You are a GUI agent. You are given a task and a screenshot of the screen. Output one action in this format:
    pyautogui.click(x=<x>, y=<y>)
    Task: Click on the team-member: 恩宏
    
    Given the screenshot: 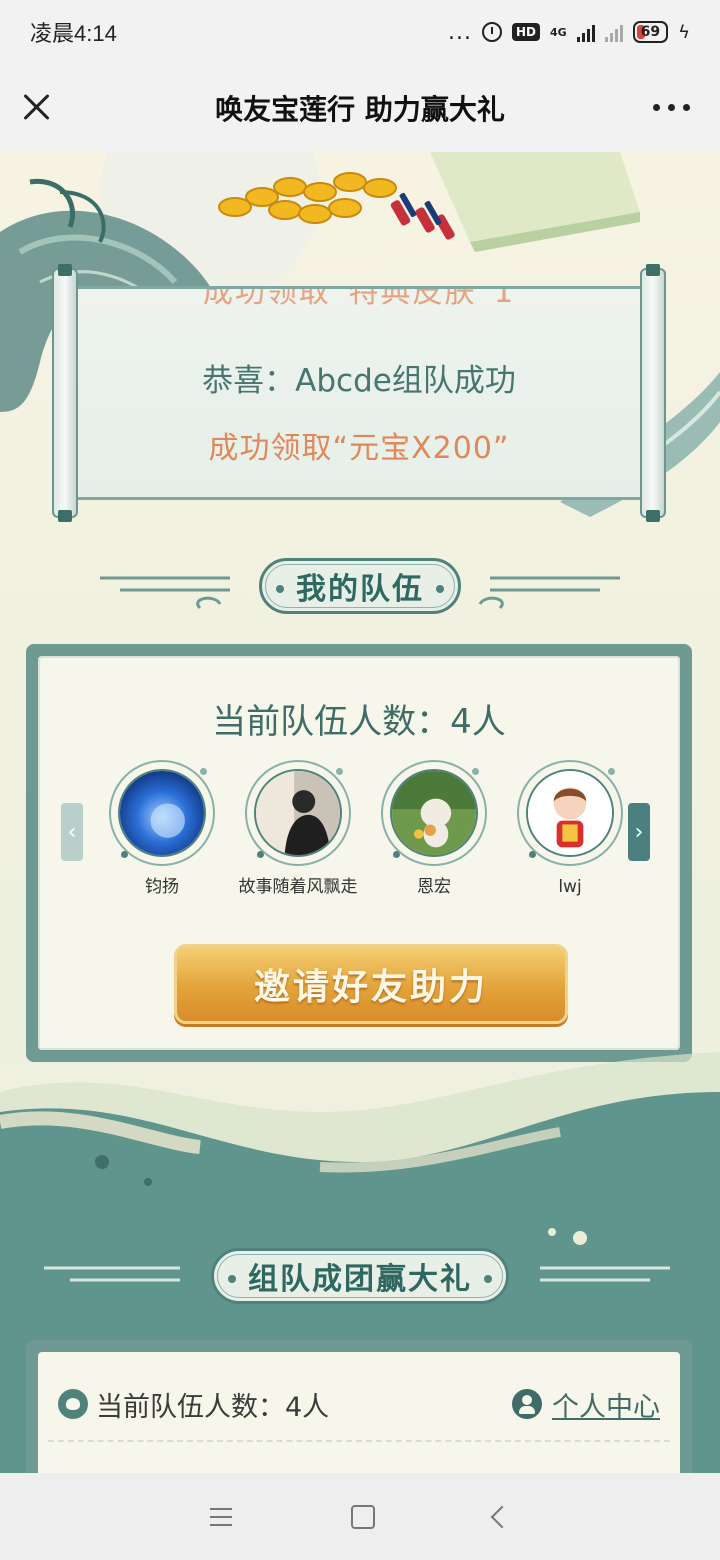 What is the action you would take?
    pyautogui.click(x=434, y=829)
    